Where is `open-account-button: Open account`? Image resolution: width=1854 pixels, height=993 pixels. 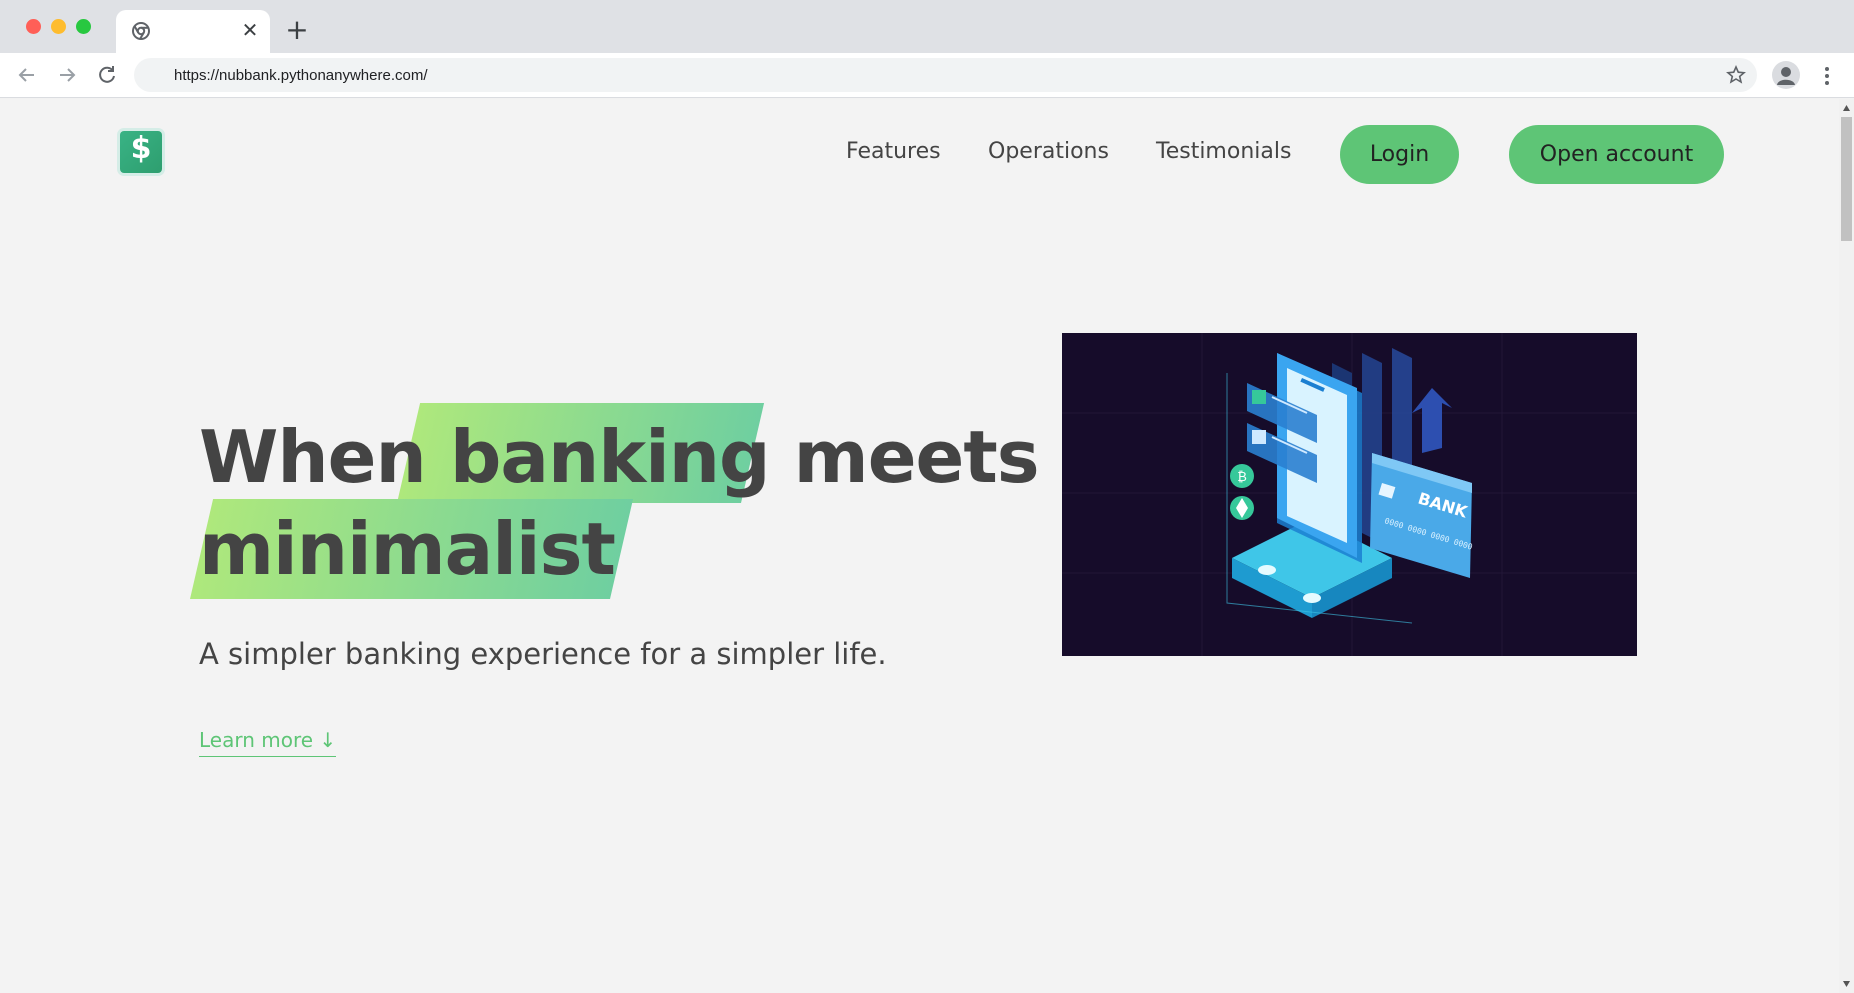
open-account-button: Open account is located at coordinates (1616, 154).